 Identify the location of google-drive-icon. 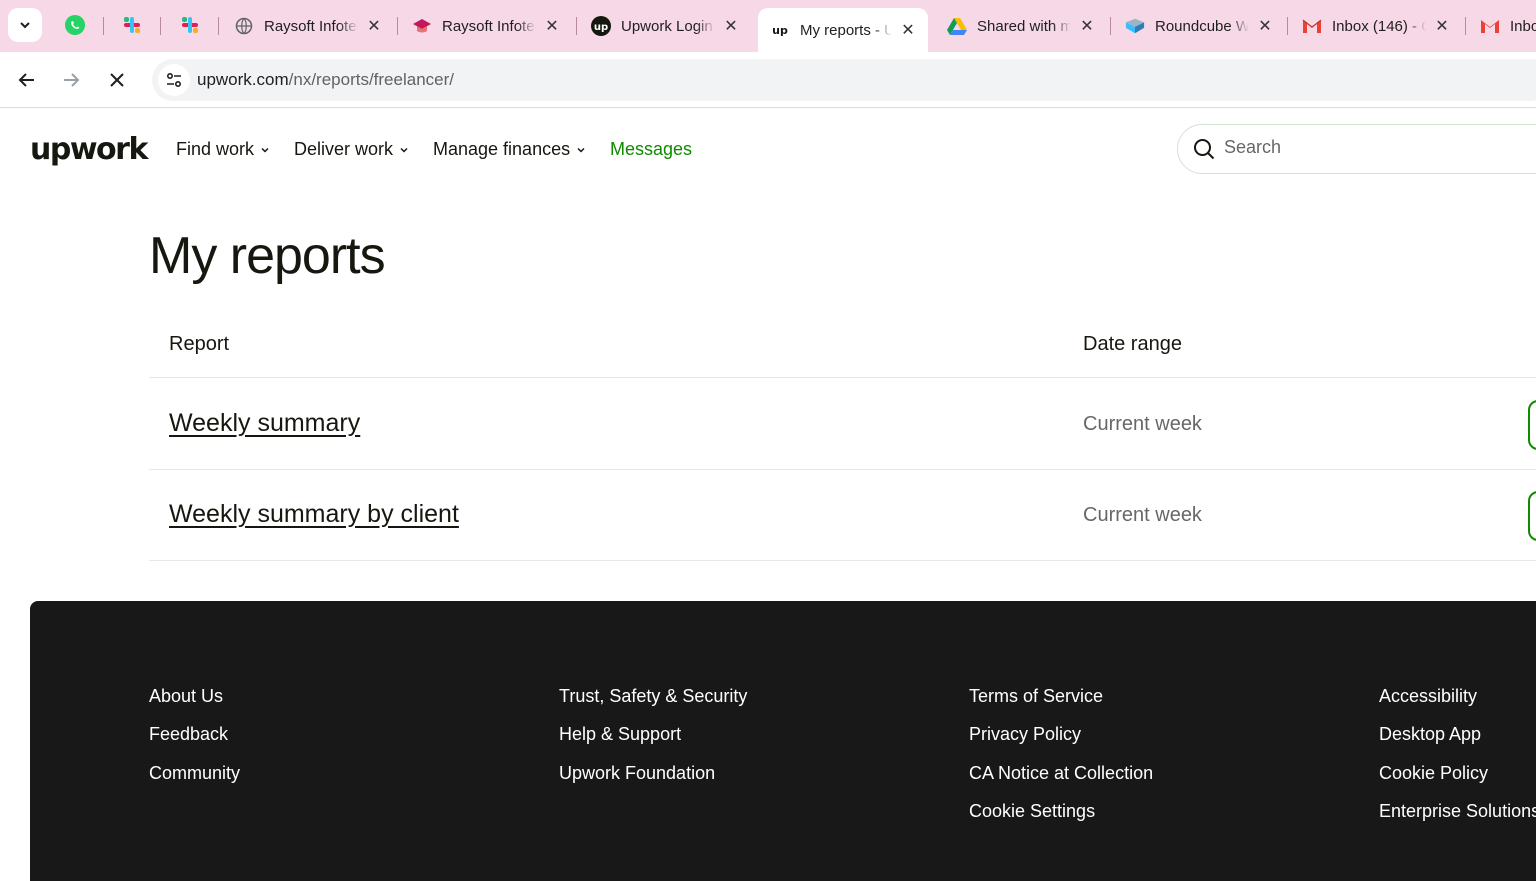
(957, 26).